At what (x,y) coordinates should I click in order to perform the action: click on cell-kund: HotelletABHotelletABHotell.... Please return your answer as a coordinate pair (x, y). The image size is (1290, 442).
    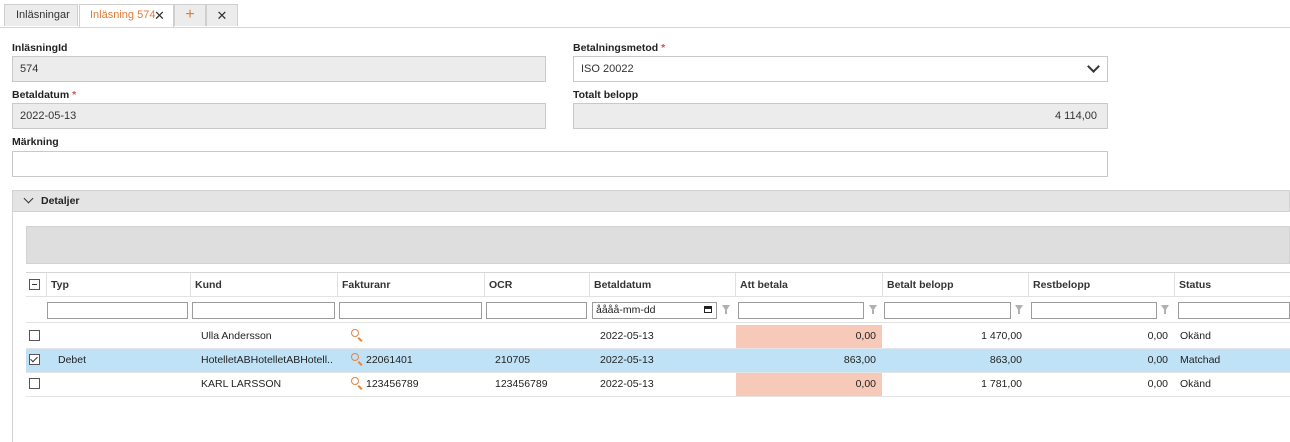
    Looking at the image, I should click on (267, 360).